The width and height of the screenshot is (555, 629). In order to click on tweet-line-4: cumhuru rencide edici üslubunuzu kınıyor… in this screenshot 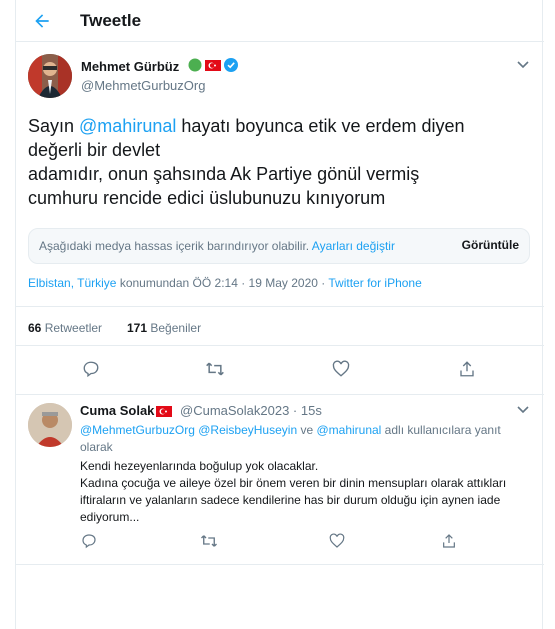, I will do `click(207, 198)`.